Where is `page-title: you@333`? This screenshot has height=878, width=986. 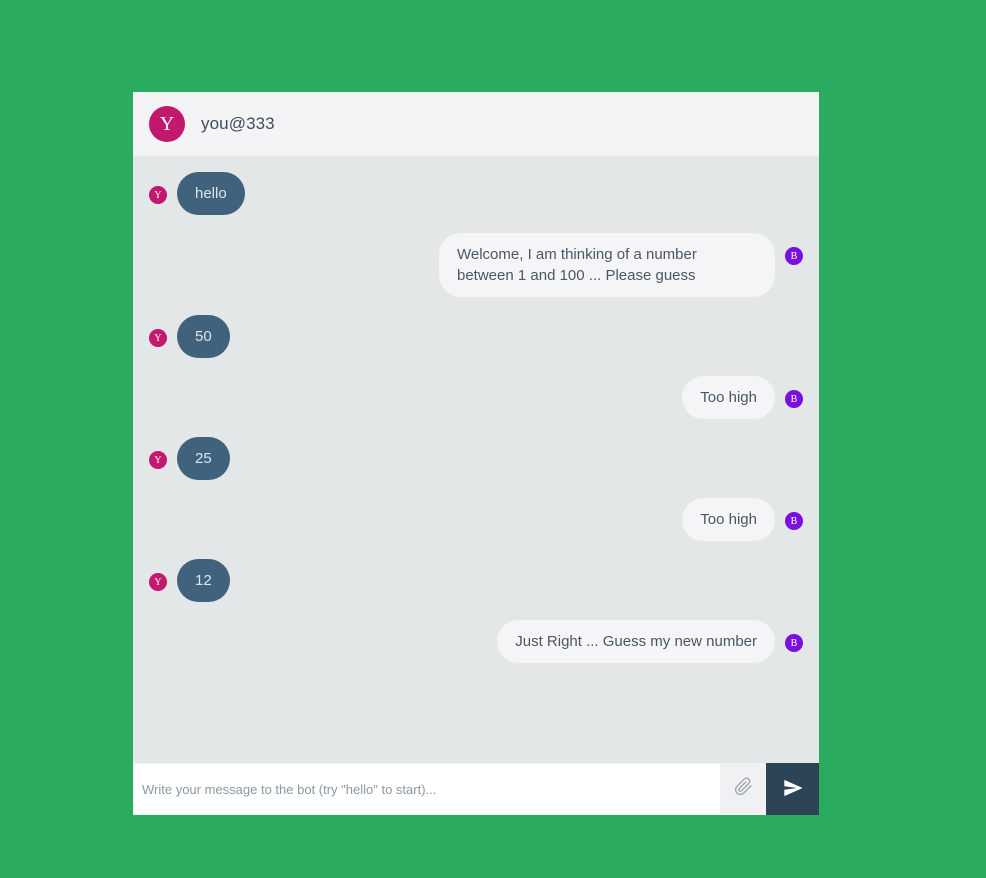 page-title: you@333 is located at coordinates (238, 123).